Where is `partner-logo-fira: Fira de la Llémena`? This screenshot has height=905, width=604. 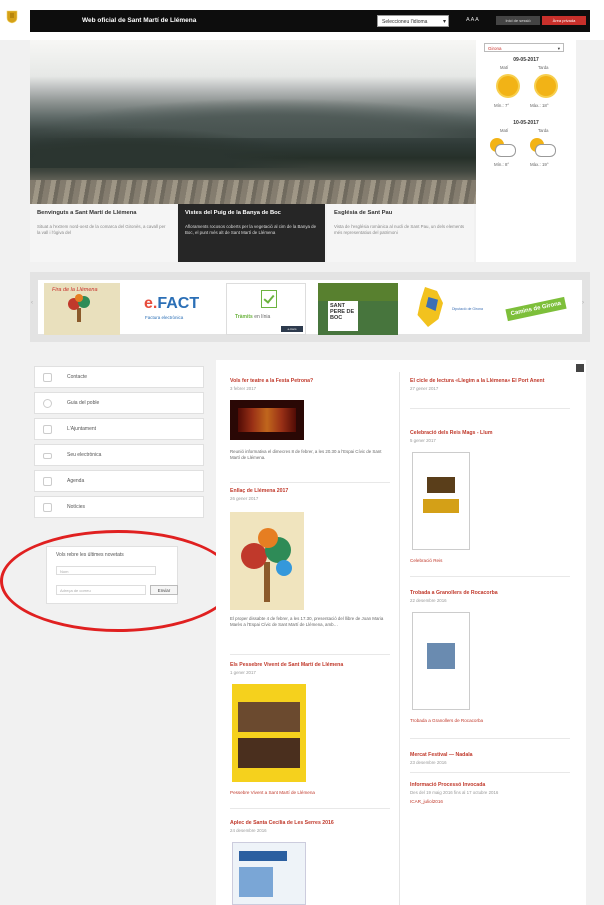 partner-logo-fira: Fira de la Llémena is located at coordinates (82, 309).